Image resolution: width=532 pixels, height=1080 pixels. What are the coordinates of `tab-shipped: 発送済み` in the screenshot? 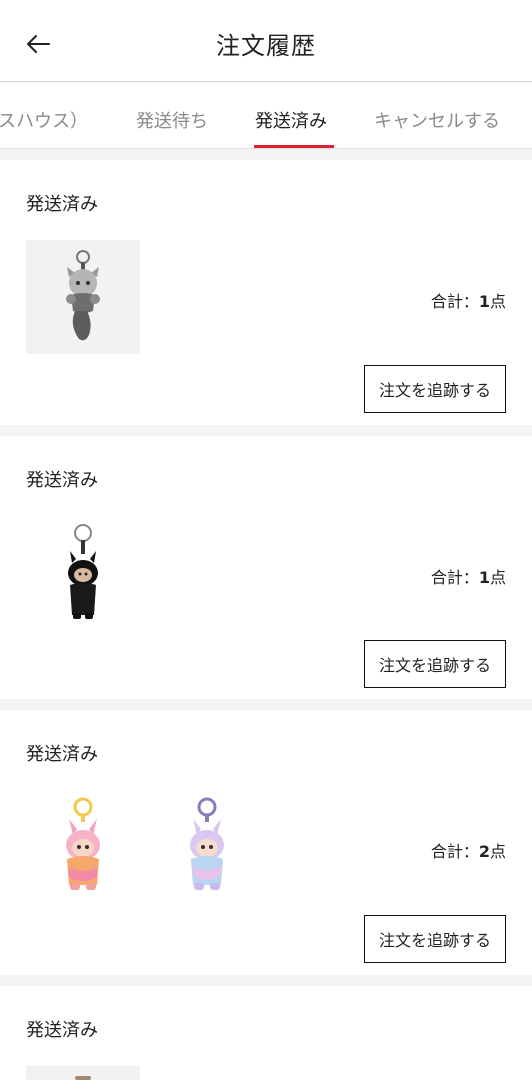 It's located at (291, 120).